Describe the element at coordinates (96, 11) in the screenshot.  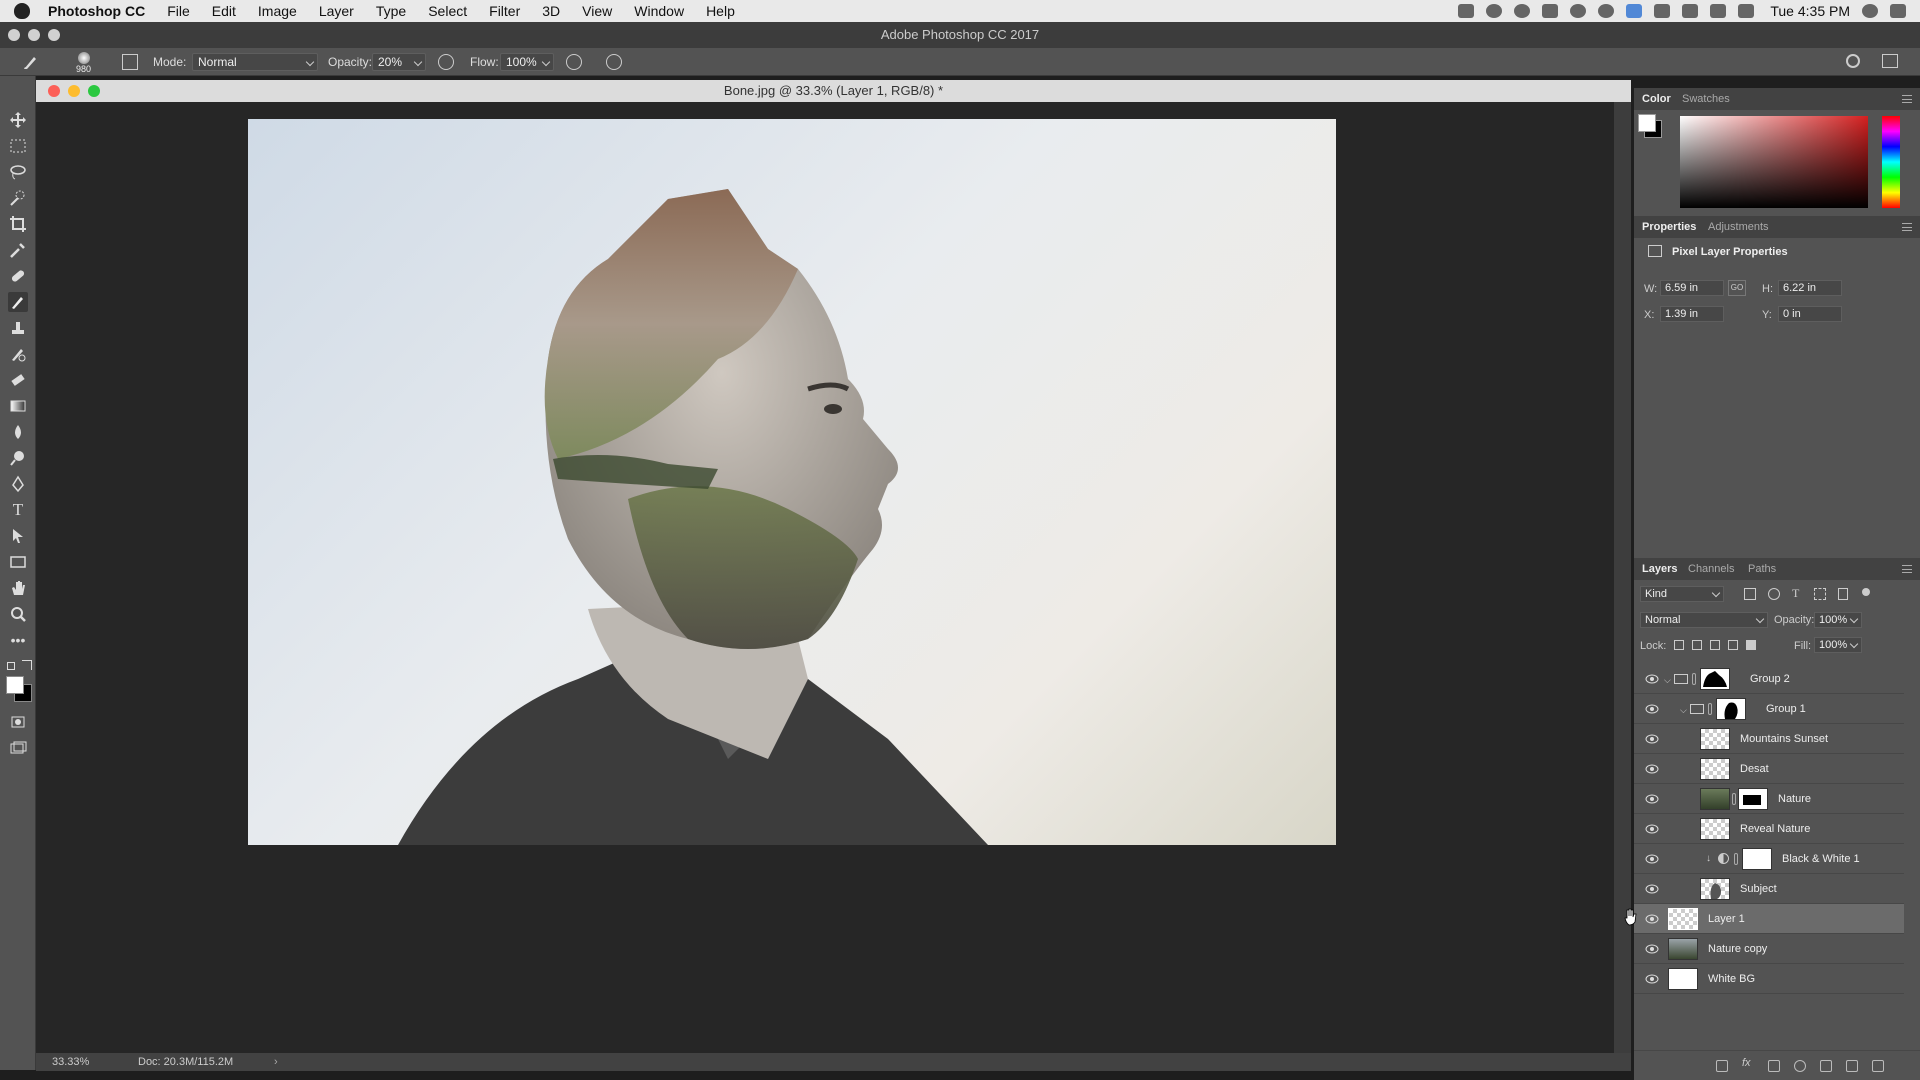
I see `menu-app-name: Photoshop CC` at that location.